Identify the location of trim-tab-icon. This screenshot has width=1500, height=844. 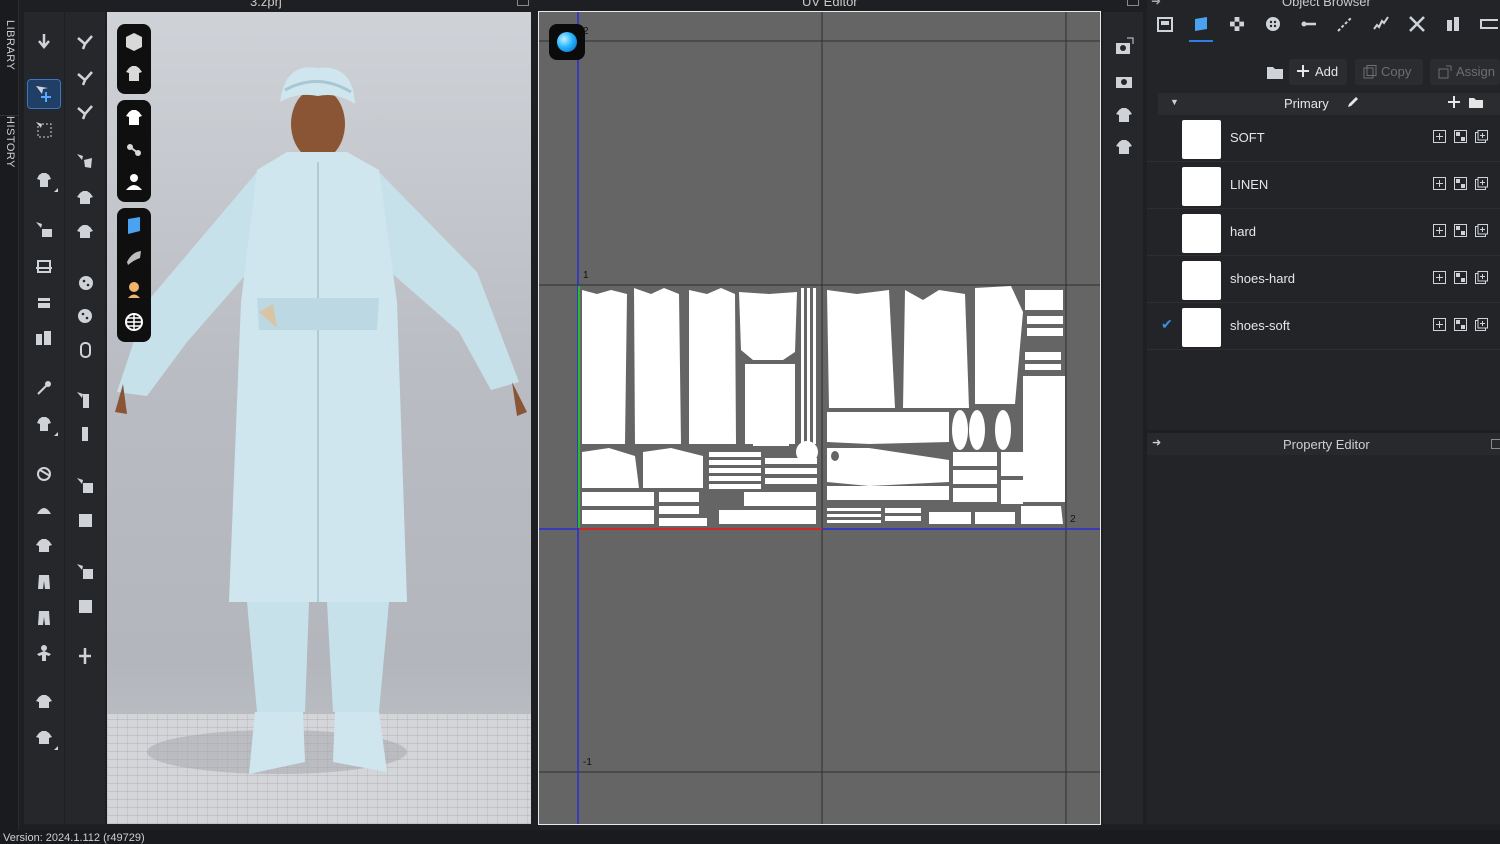
(1453, 24).